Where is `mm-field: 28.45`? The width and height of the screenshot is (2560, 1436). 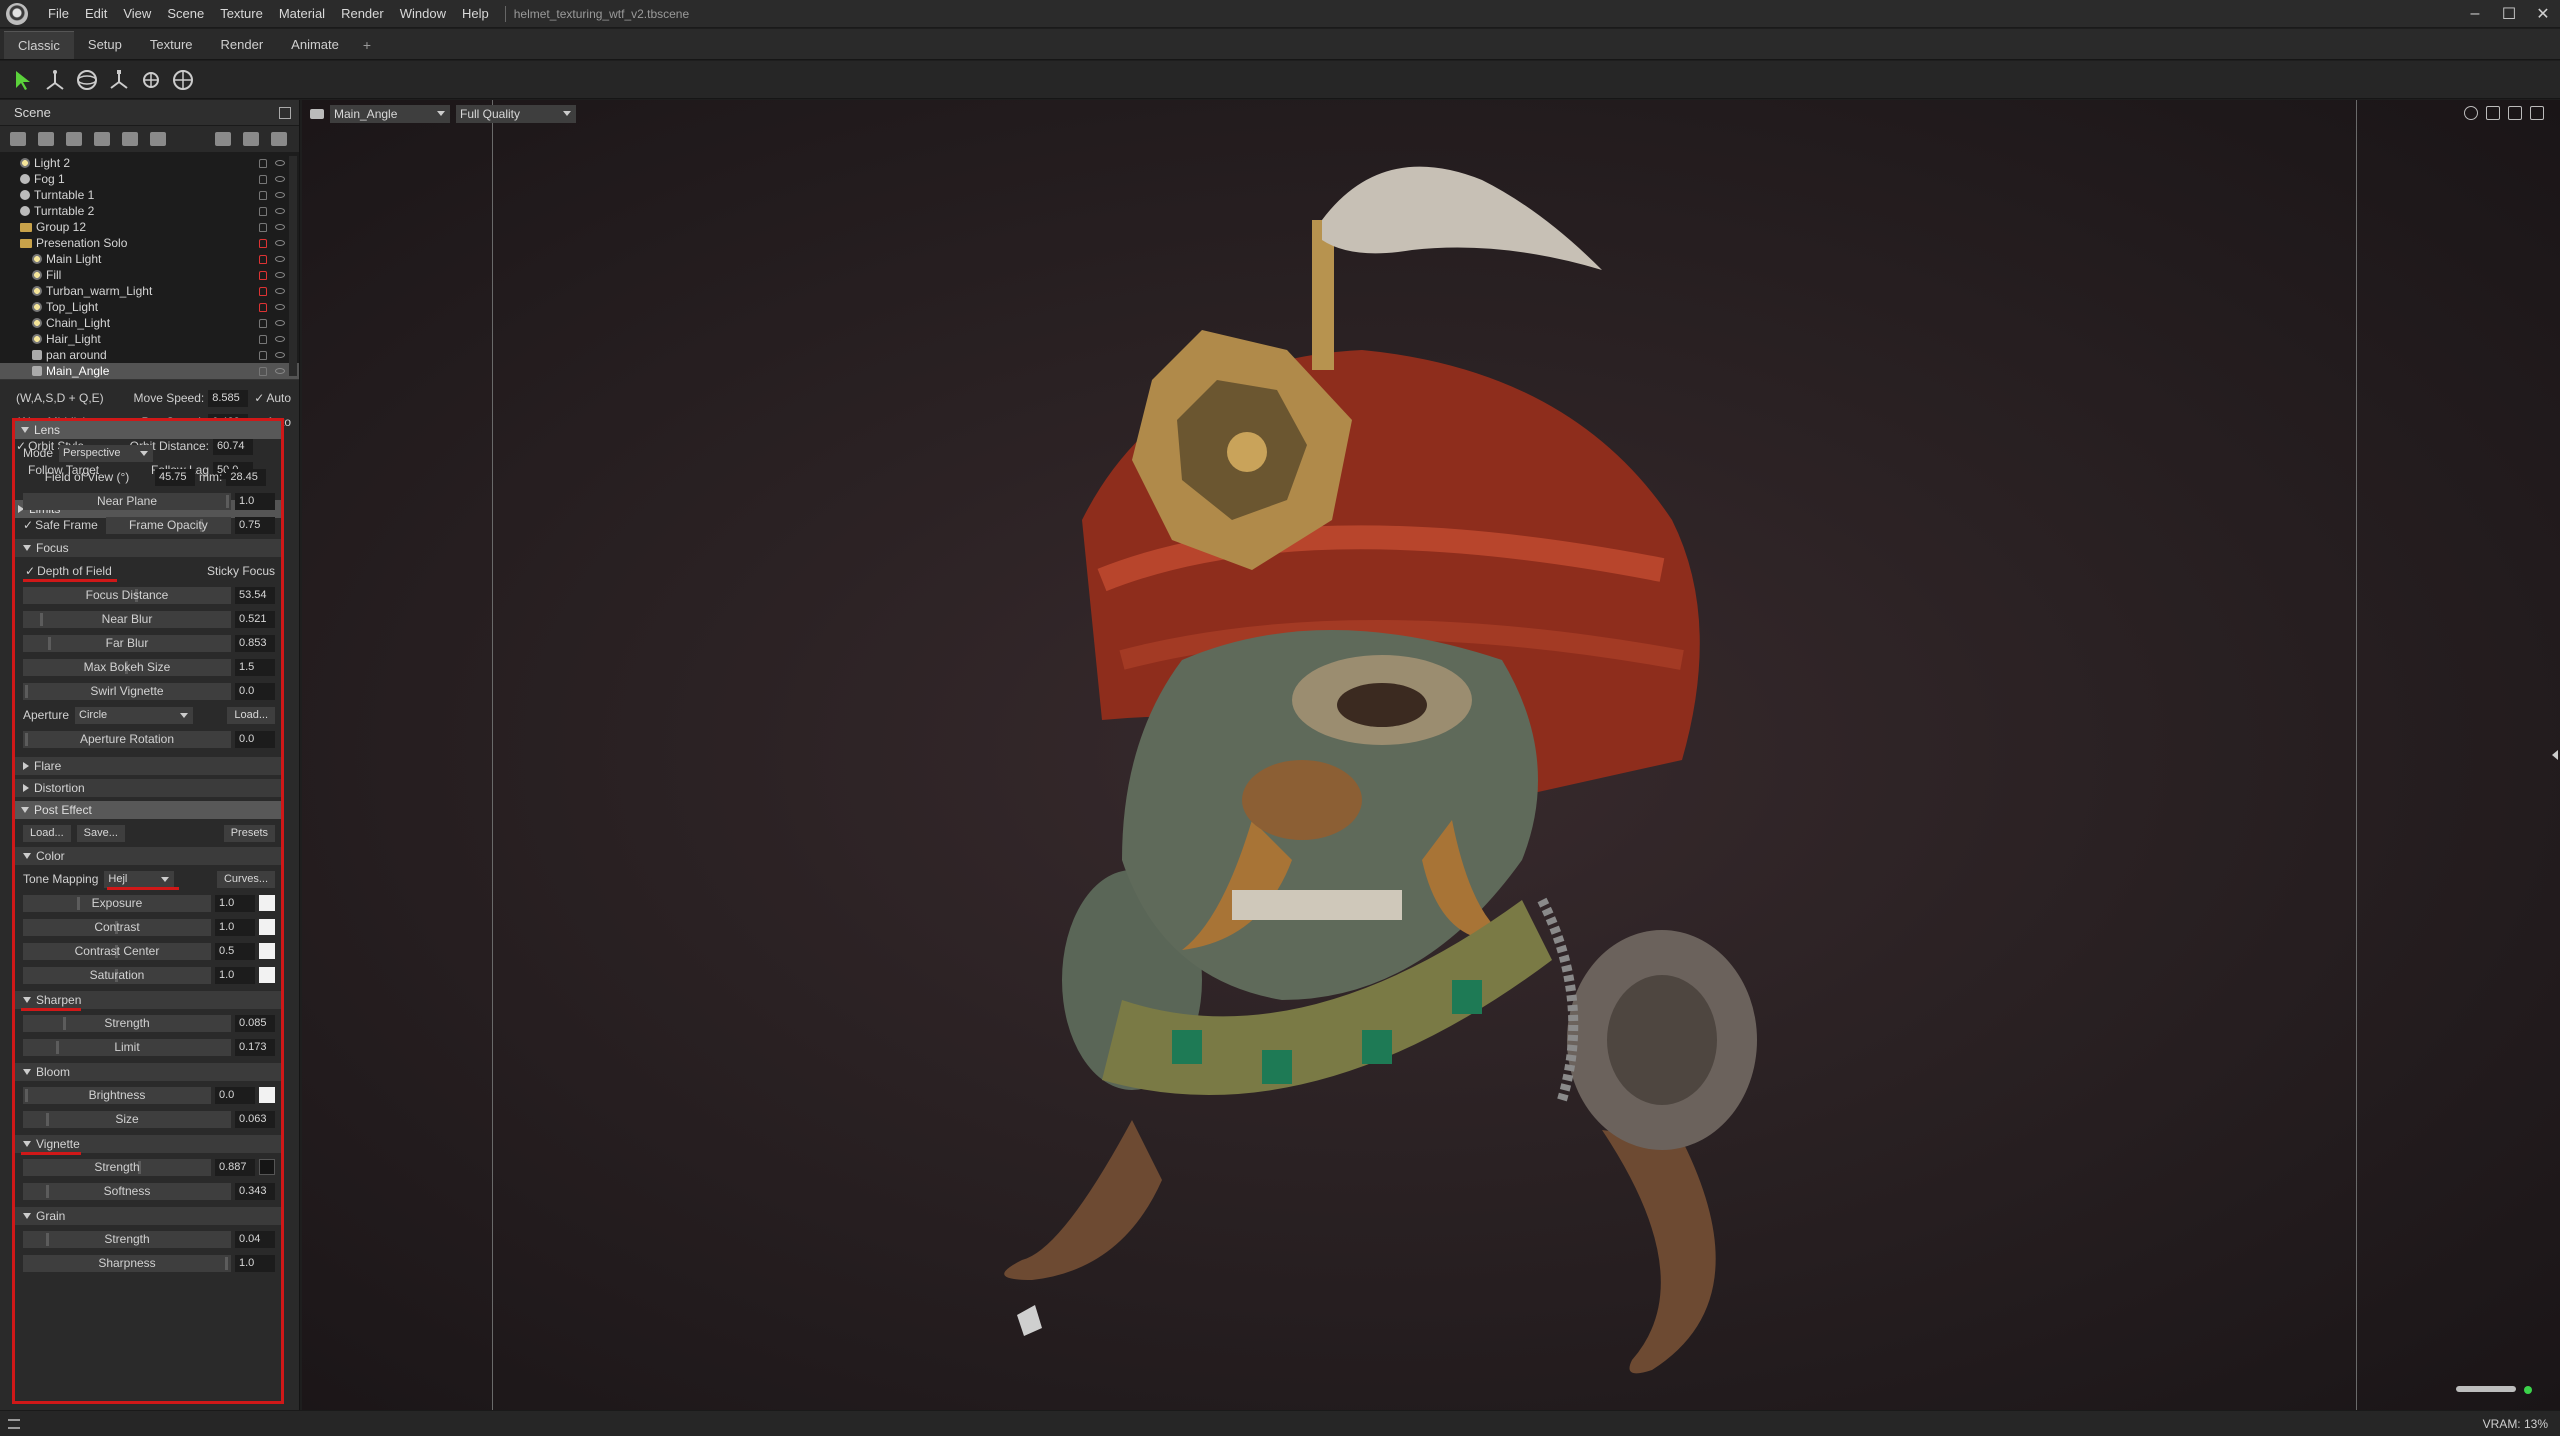
mm-field: 28.45 is located at coordinates (246, 477).